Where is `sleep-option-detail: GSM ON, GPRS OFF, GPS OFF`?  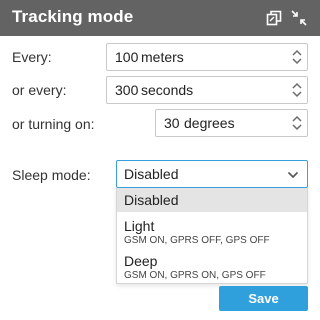
sleep-option-detail: GSM ON, GPRS OFF, GPS OFF is located at coordinates (197, 240).